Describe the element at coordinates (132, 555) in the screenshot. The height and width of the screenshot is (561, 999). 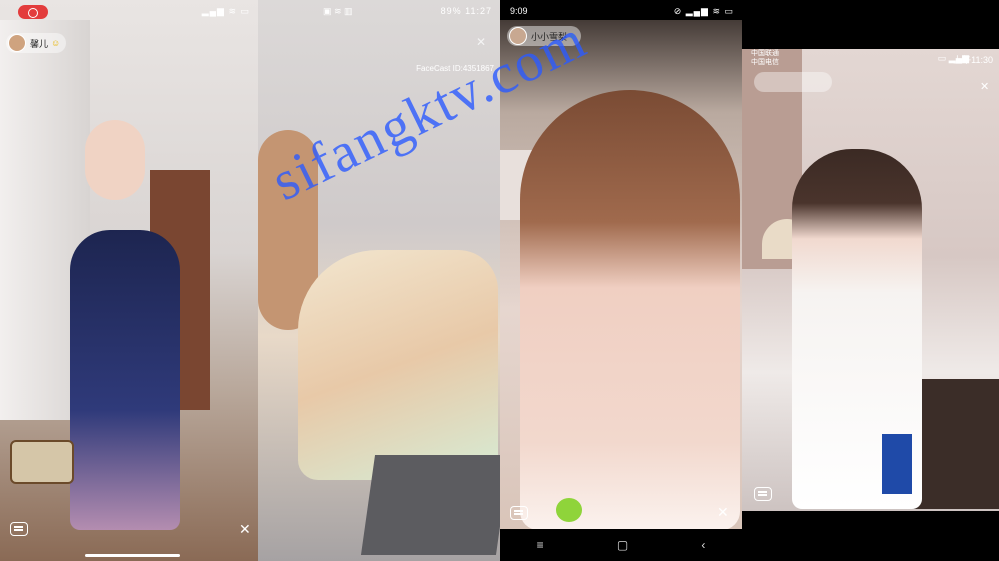
I see `home-indicator` at that location.